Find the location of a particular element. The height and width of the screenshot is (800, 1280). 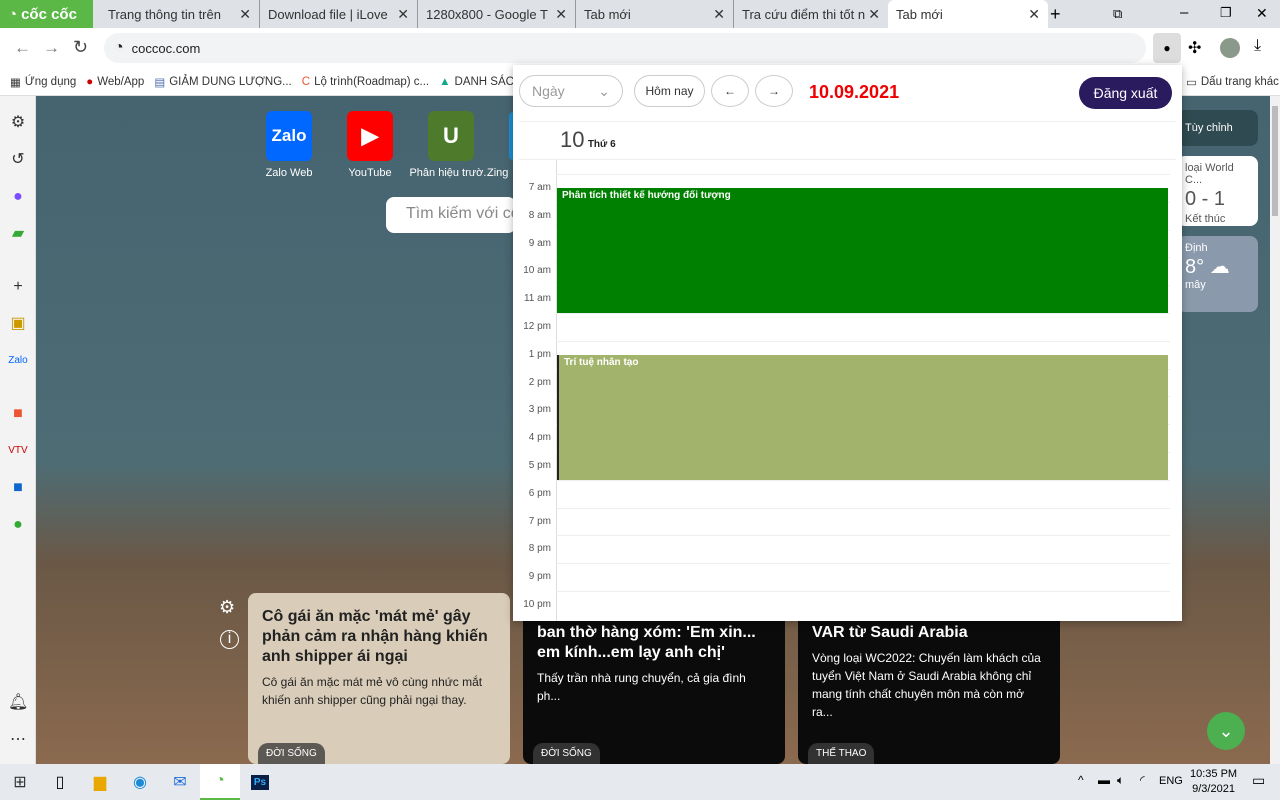

history-icon: ↺ is located at coordinates (18, 160).